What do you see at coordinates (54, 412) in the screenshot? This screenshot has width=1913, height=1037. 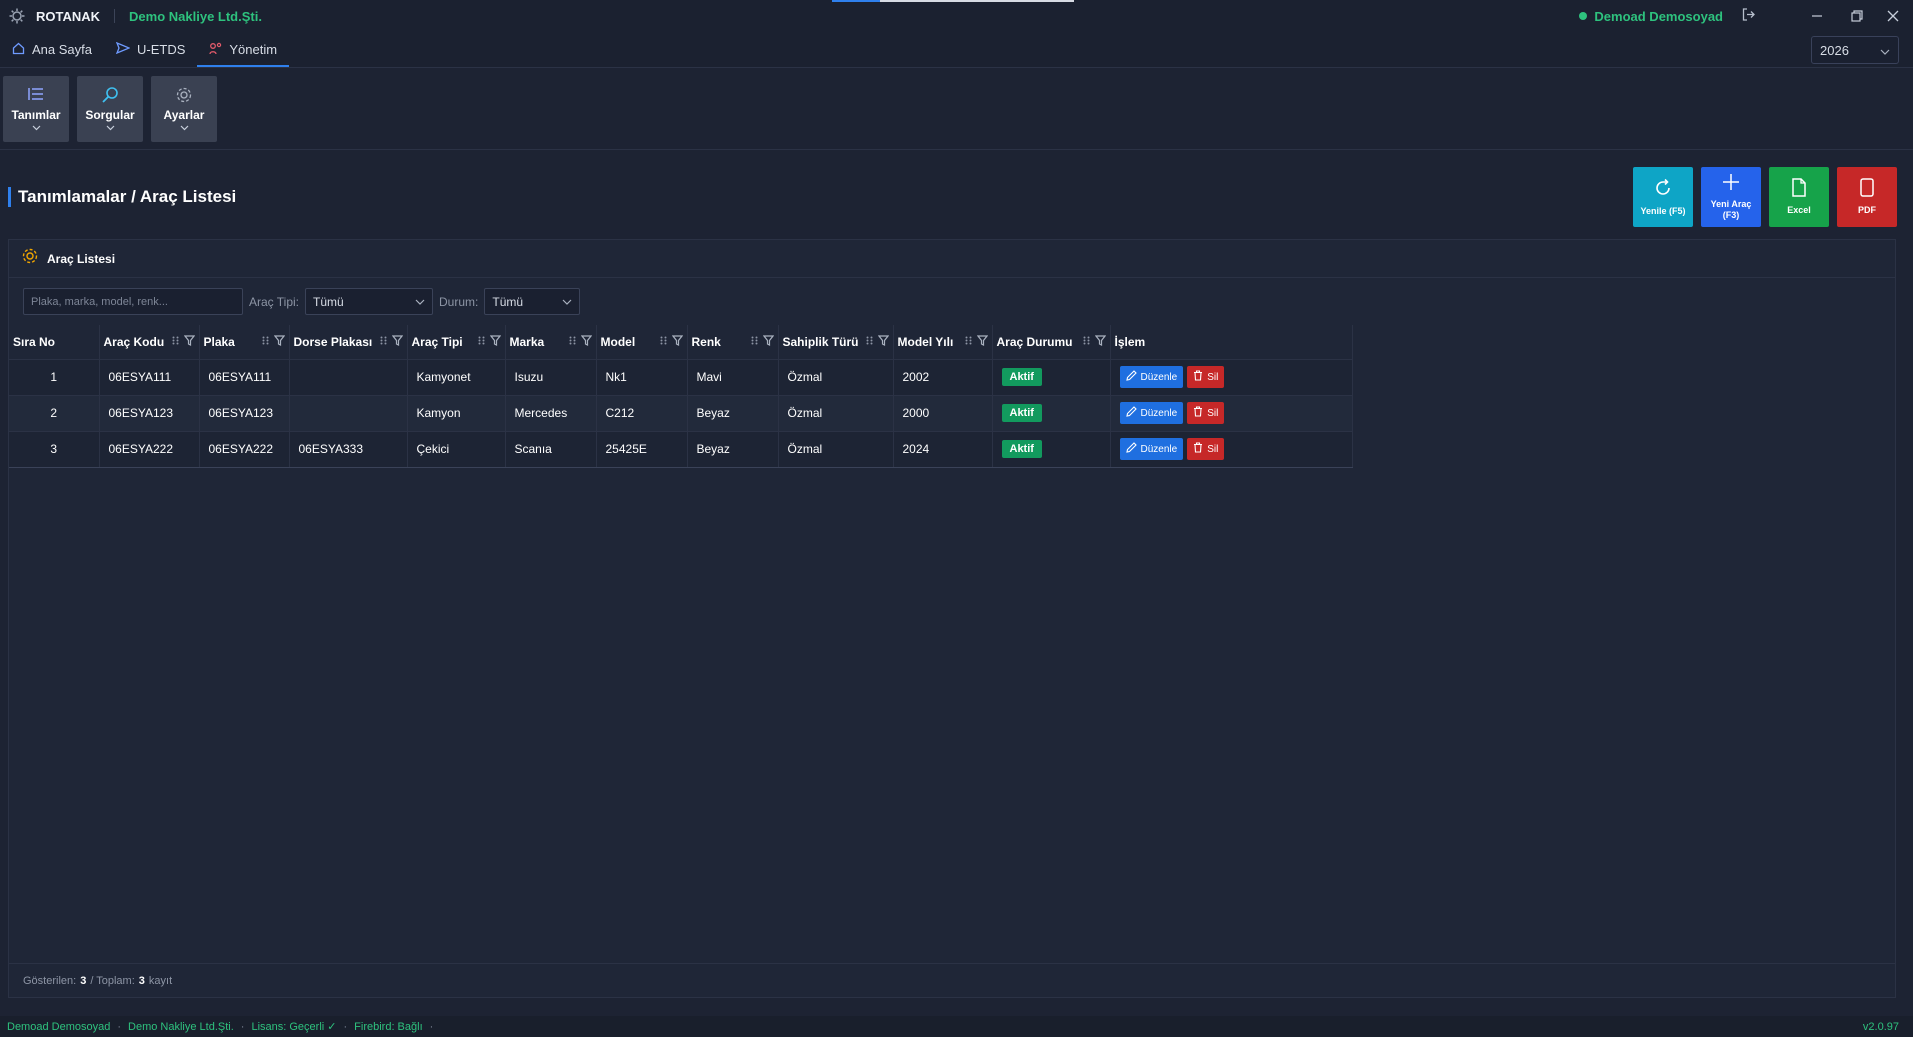 I see `col-sira-no-cell: 2` at bounding box center [54, 412].